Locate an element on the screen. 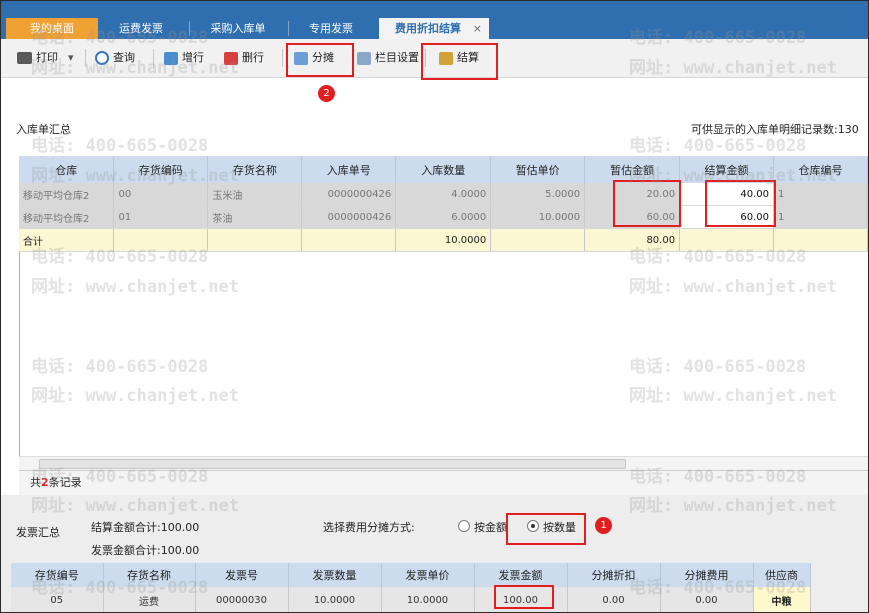 The image size is (869, 613). allocate-highlight is located at coordinates (320, 60).